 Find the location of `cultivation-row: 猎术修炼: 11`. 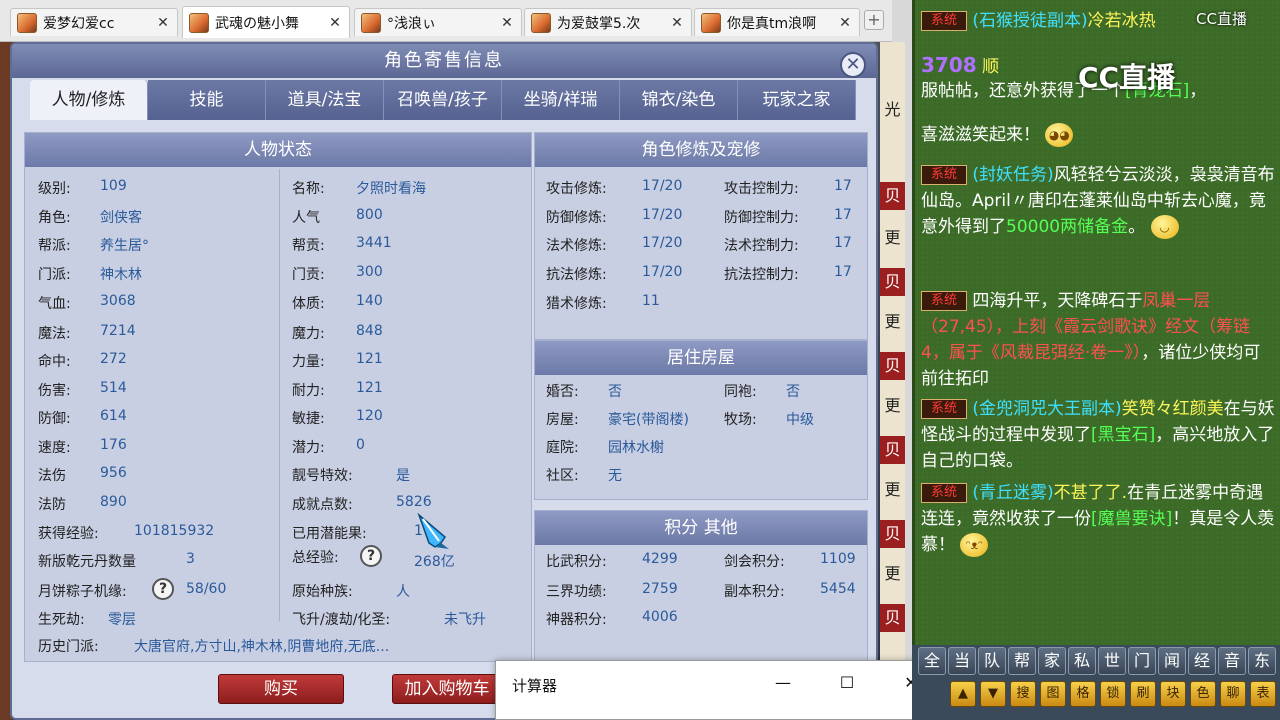

cultivation-row: 猎术修炼: 11 is located at coordinates (603, 302).